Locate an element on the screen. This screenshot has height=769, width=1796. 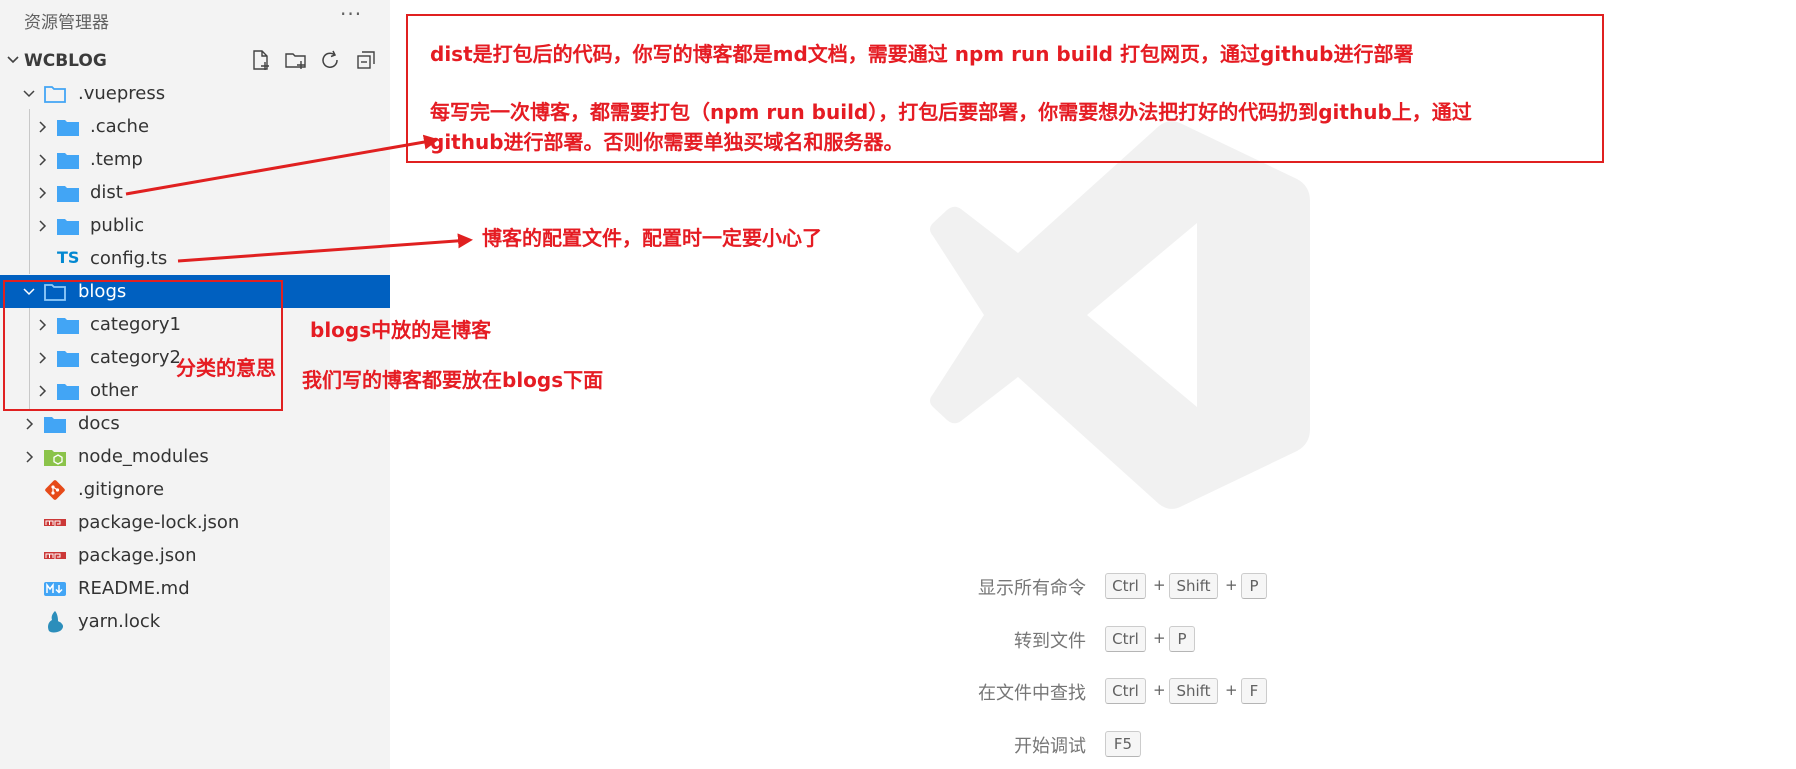
workspace-name: WCBLOG is located at coordinates (65, 61).